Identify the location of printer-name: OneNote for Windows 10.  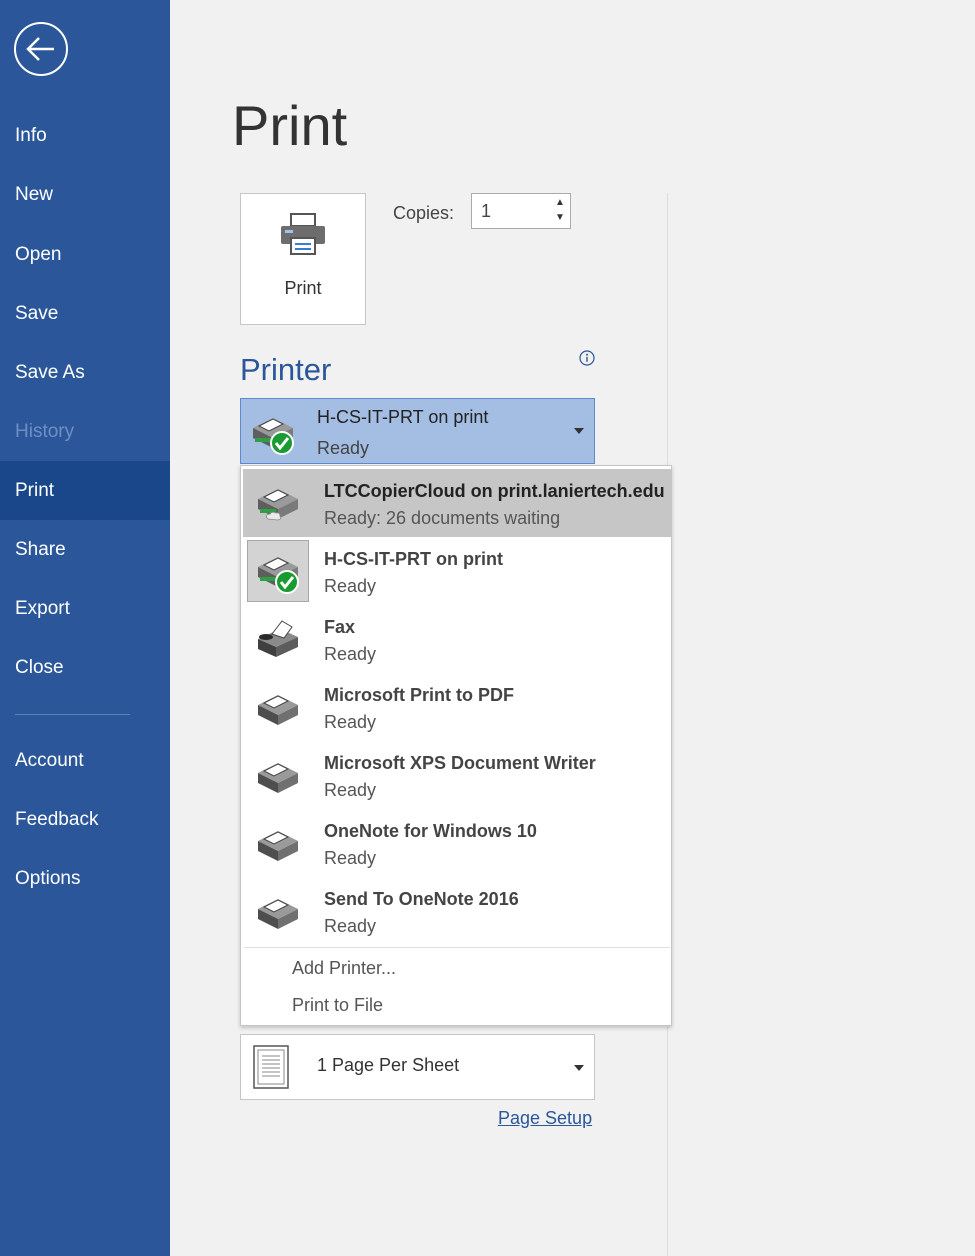
(430, 831).